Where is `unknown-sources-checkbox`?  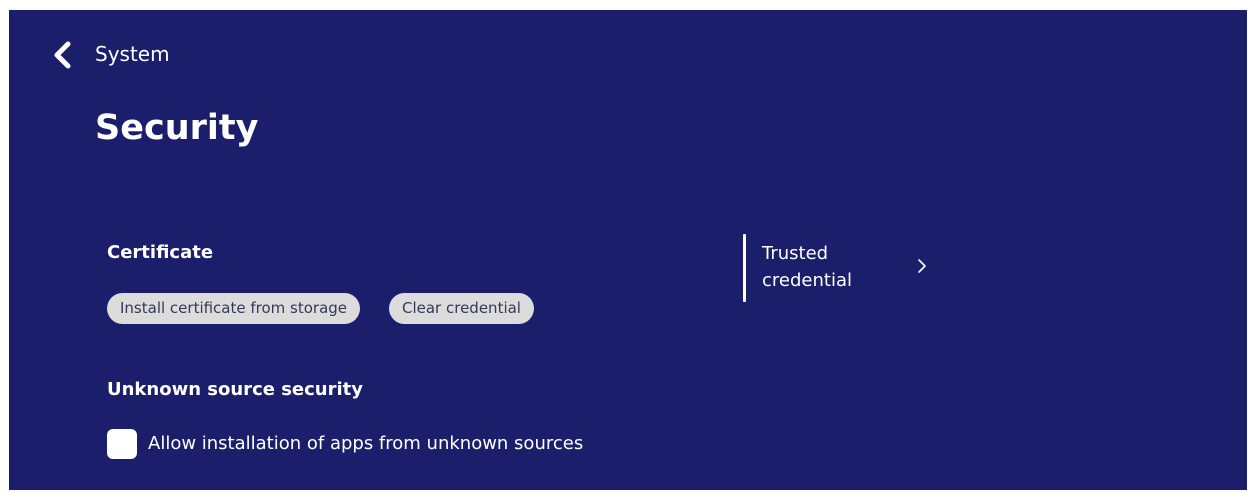 unknown-sources-checkbox is located at coordinates (122, 444).